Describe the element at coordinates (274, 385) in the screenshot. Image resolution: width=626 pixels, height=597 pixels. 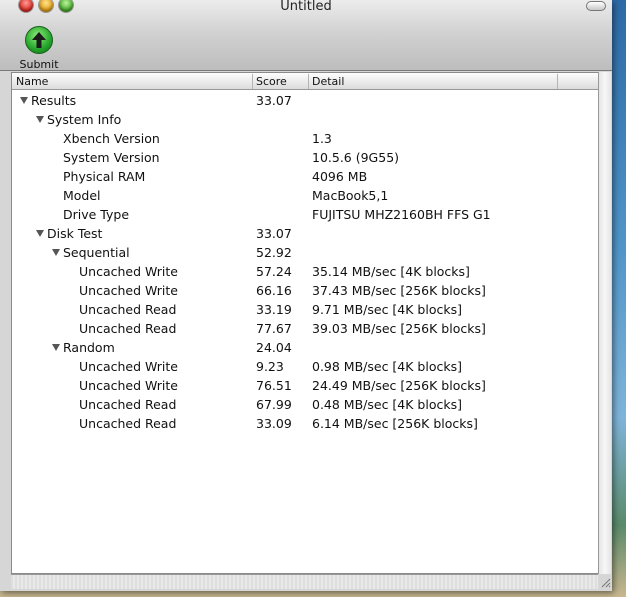
I see `row-score: 76.51` at that location.